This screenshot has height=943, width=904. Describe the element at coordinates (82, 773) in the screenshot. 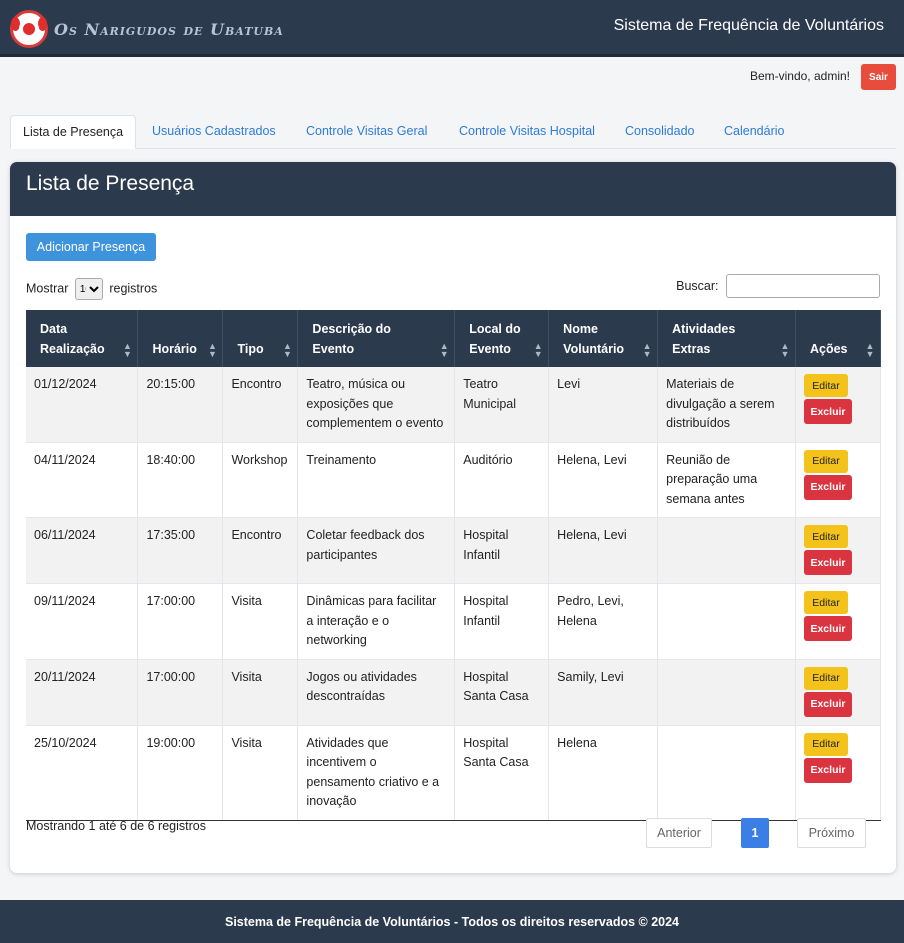

I see `cell-date: 25/10/2024` at that location.